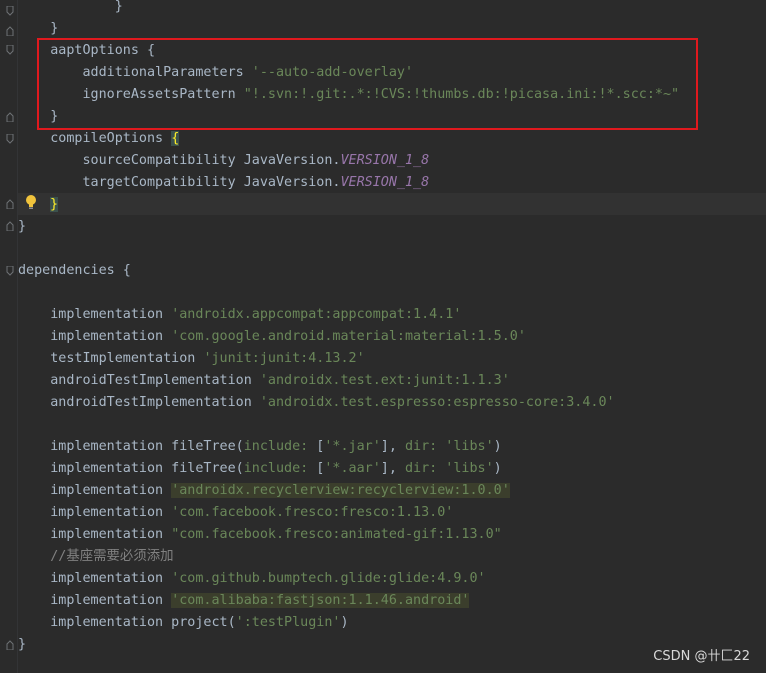  I want to click on current-line-highlight, so click(392, 204).